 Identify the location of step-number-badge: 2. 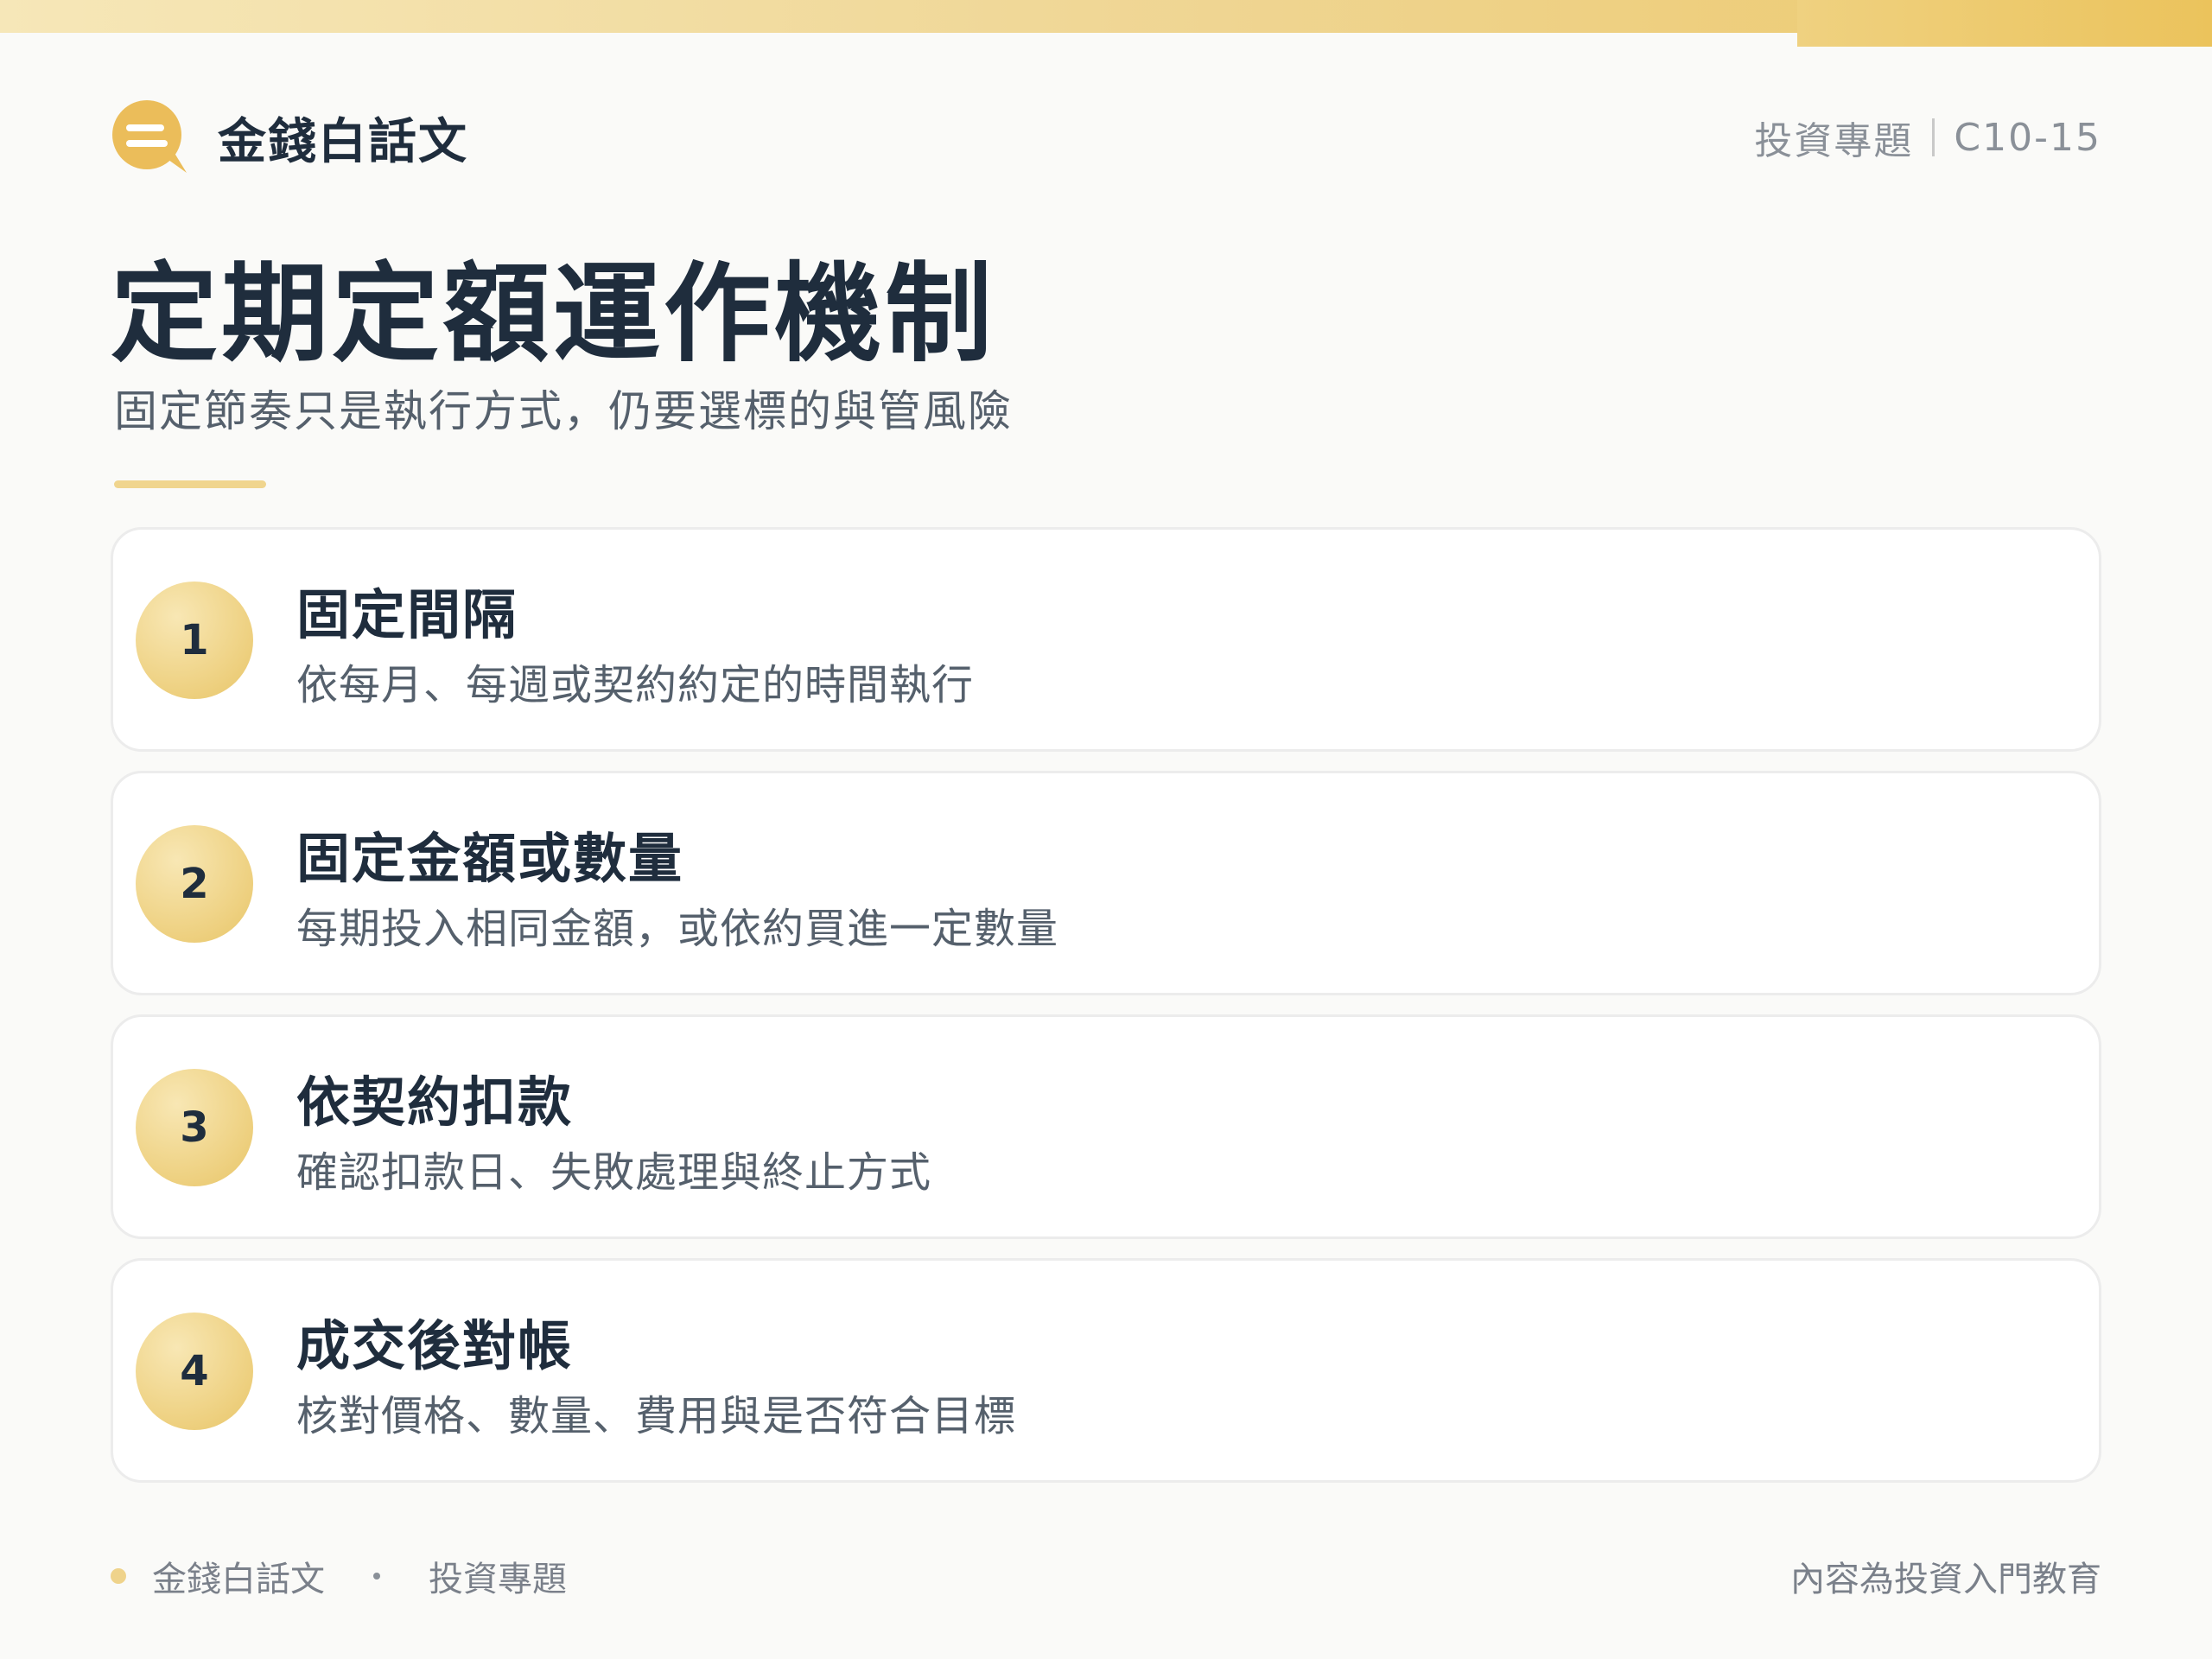
(194, 884).